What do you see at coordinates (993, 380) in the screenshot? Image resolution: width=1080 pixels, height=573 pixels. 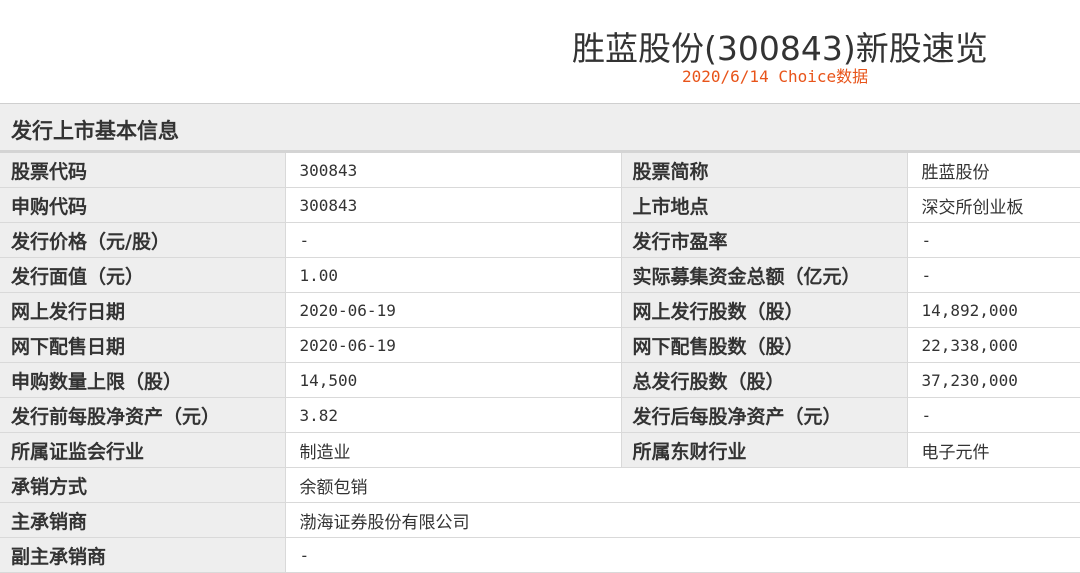 I see `row-value: 37,230,000` at bounding box center [993, 380].